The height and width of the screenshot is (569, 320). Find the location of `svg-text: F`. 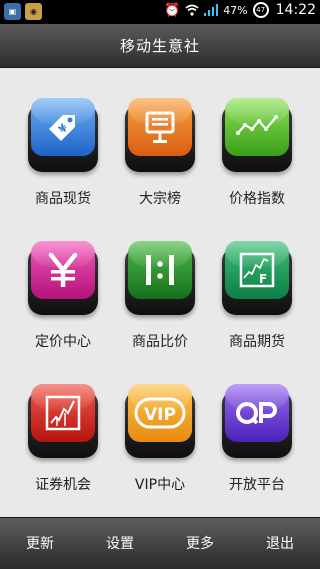

svg-text: F is located at coordinates (263, 279).